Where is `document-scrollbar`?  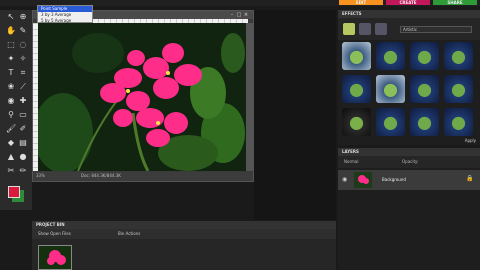
document-scrollbar is located at coordinates (249, 97).